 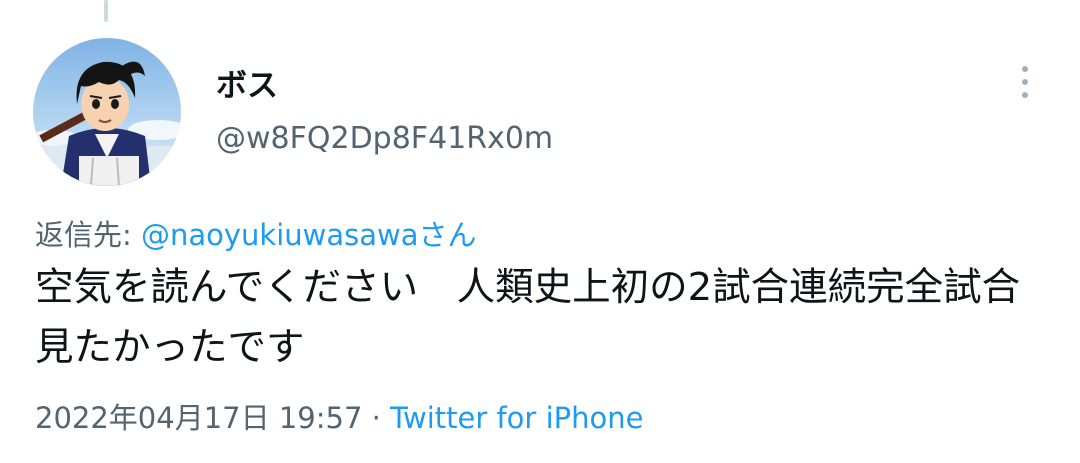 I want to click on tweet-metadata: 2022年04月17日 19:57 · Twitter for iPhone, so click(x=339, y=418).